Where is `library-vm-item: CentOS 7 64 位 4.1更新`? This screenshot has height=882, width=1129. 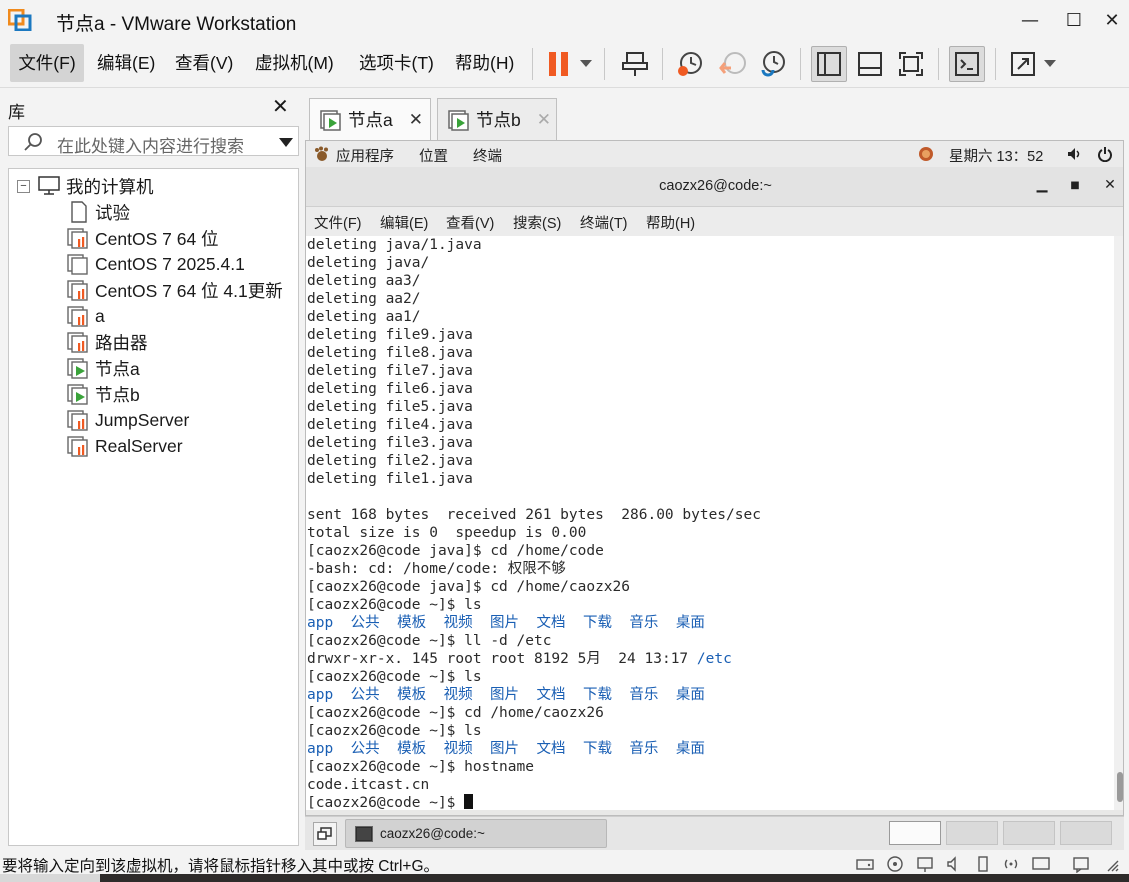 library-vm-item: CentOS 7 64 位 4.1更新 is located at coordinates (175, 290).